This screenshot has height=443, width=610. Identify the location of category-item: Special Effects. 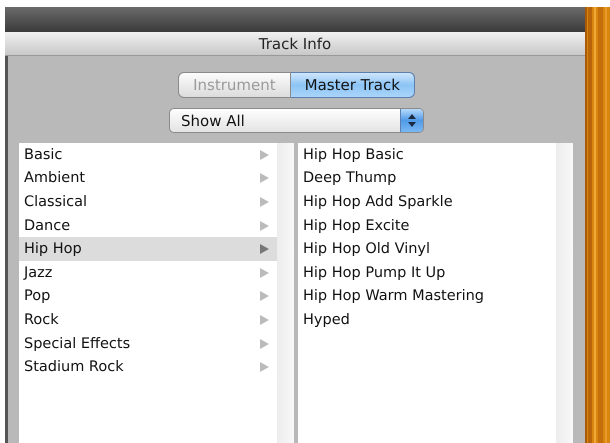
(148, 344).